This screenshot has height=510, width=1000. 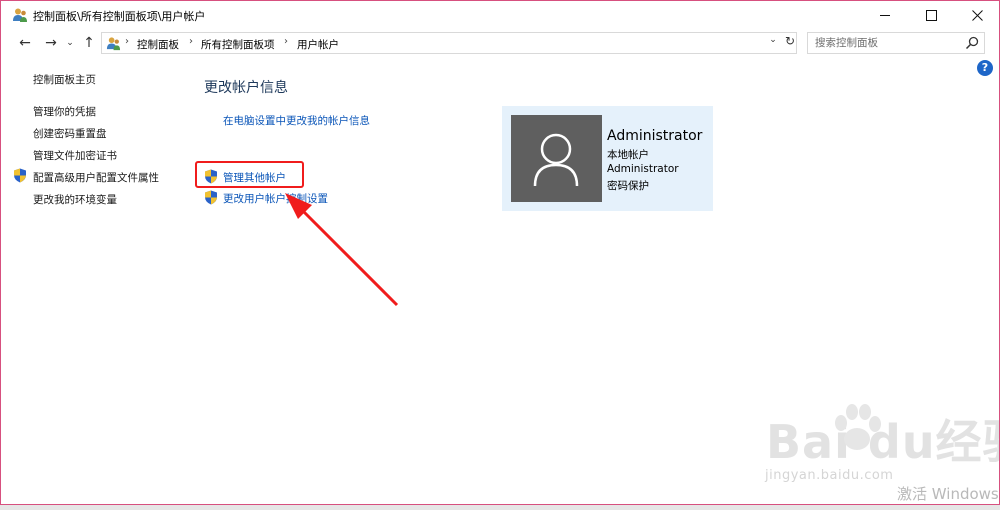 What do you see at coordinates (275, 198) in the screenshot?
I see `change-uac-settings-link: 更改用户帐户控制设置` at bounding box center [275, 198].